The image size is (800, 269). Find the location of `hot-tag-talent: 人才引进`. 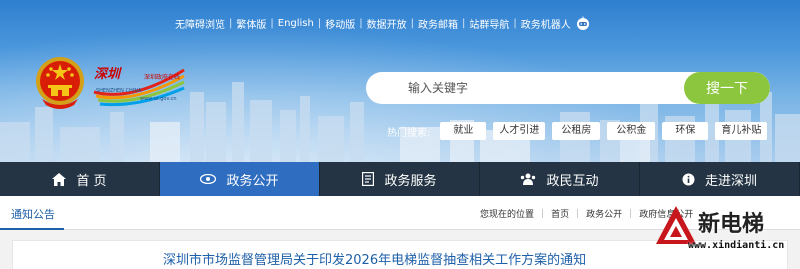

hot-tag-talent: 人才引进 is located at coordinates (519, 131).